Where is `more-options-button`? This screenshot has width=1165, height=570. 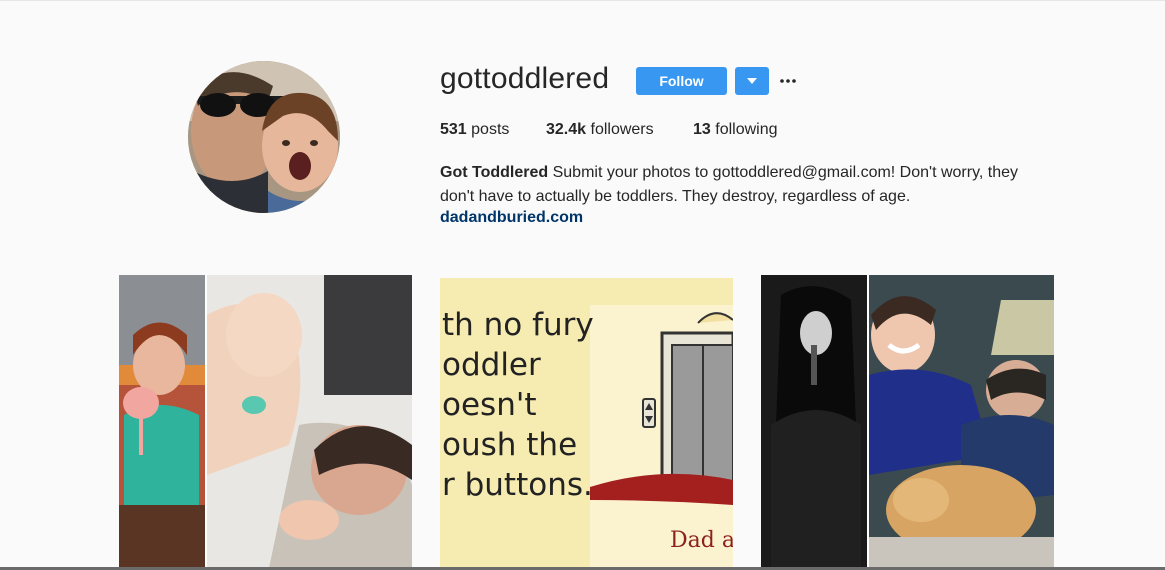
more-options-button is located at coordinates (788, 81).